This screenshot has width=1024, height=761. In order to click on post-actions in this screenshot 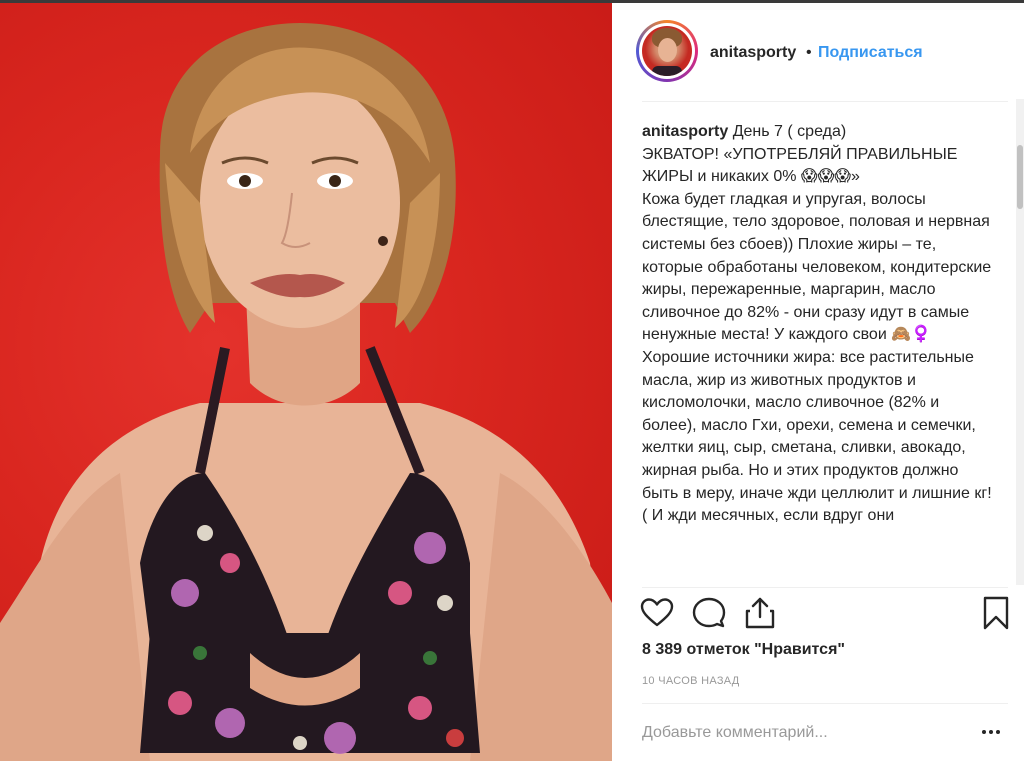, I will do `click(818, 615)`.